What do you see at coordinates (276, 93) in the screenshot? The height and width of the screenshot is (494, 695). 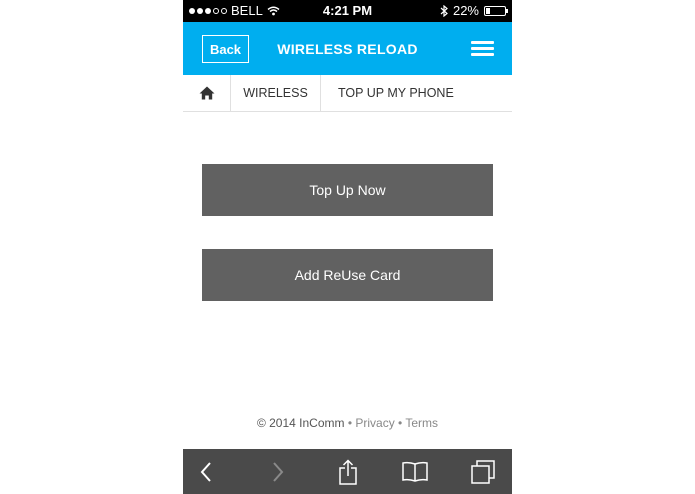 I see `breadcrumb-wireless: WIRELESS` at bounding box center [276, 93].